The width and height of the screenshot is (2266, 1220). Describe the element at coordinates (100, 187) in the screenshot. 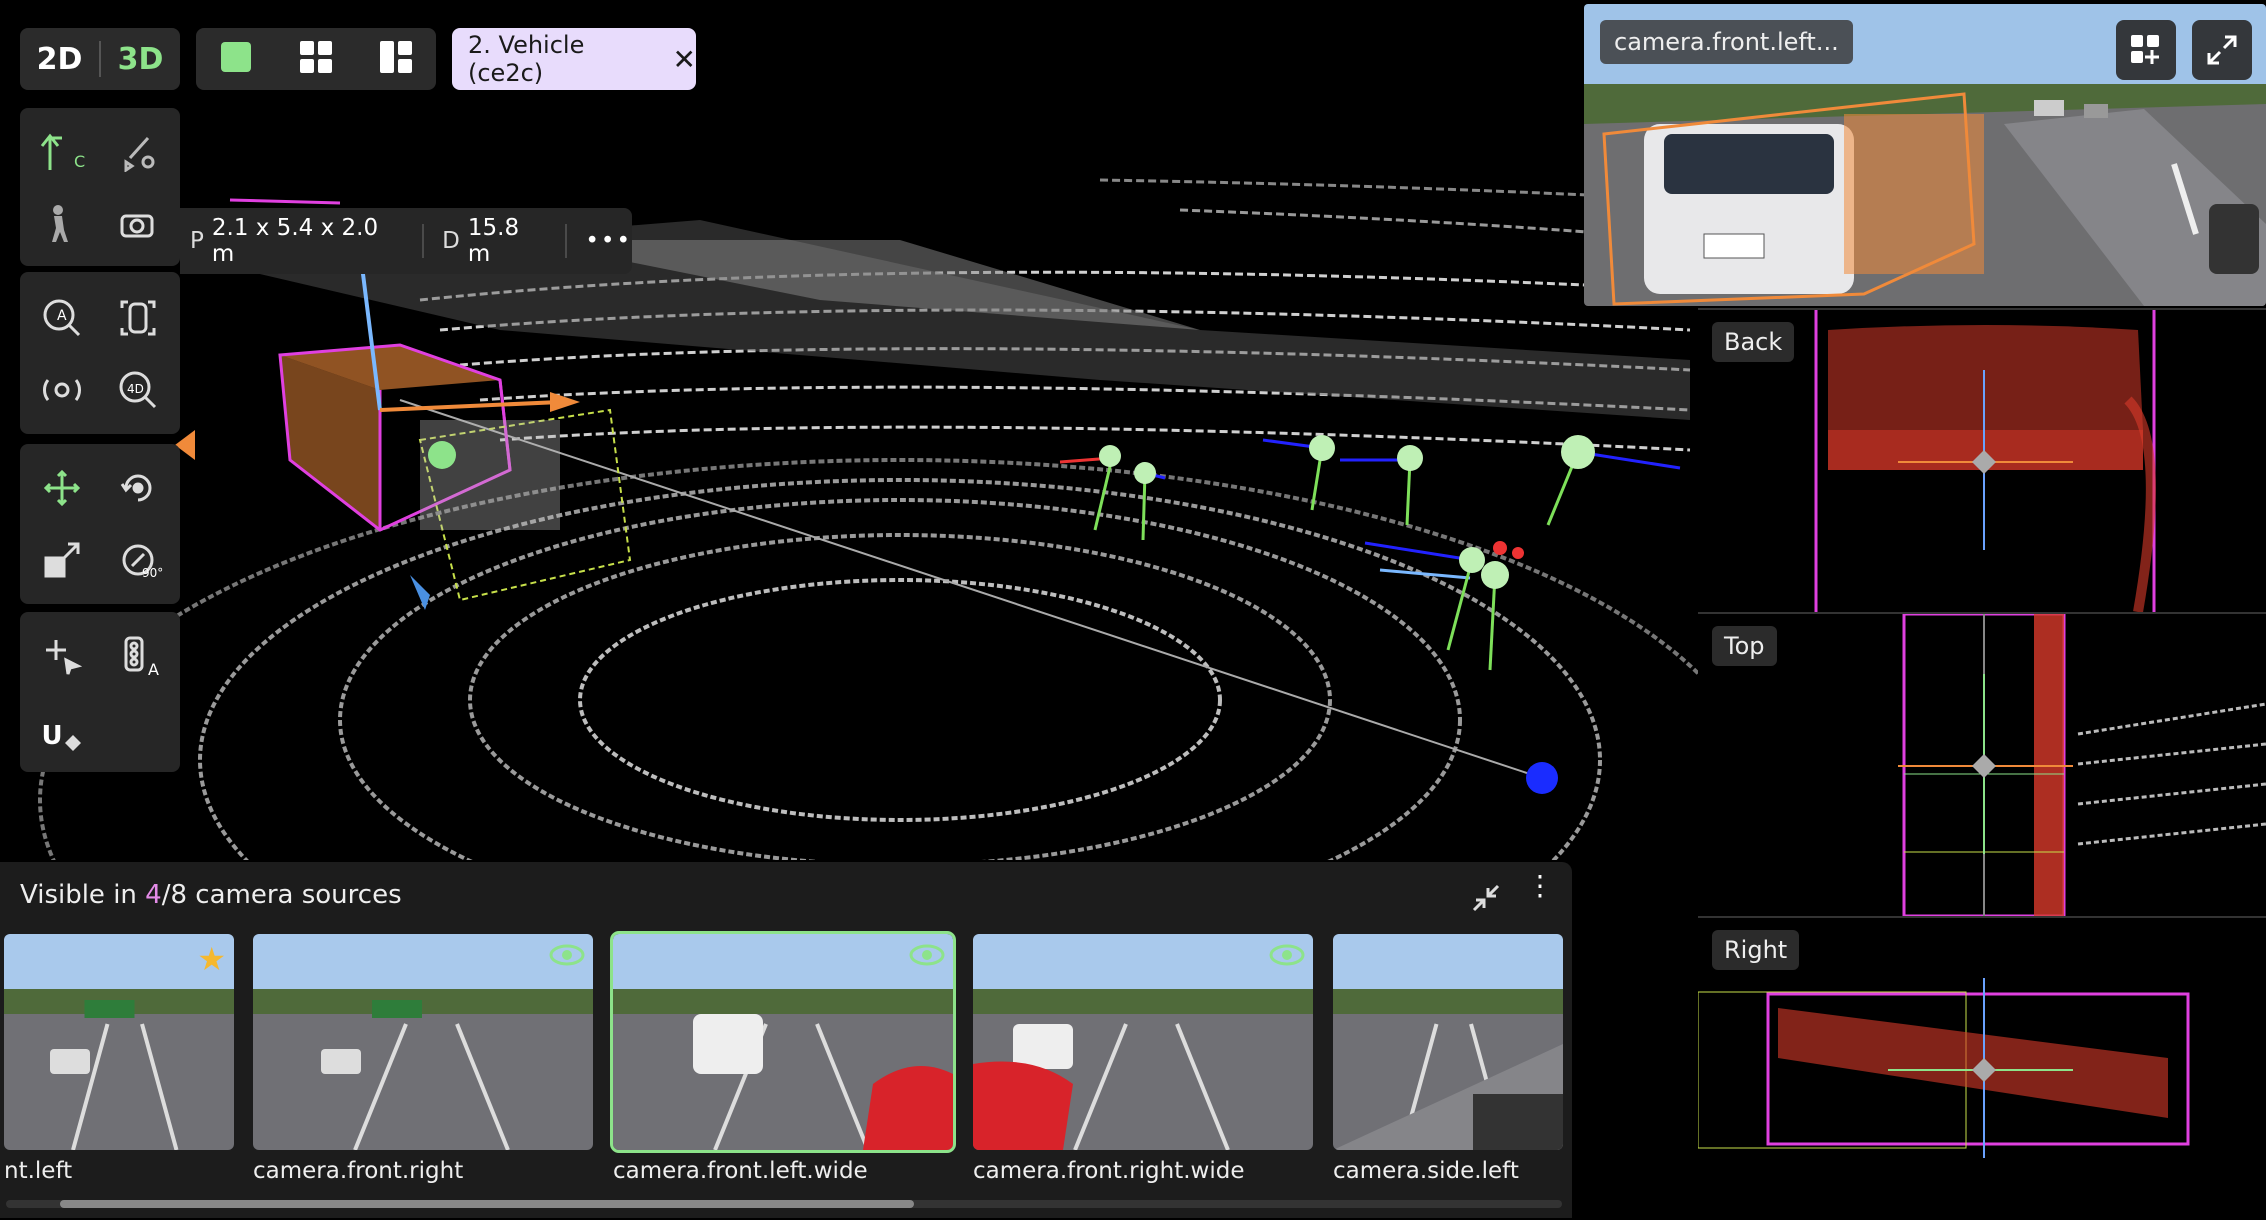

I see `annotation-tool-group: C` at that location.